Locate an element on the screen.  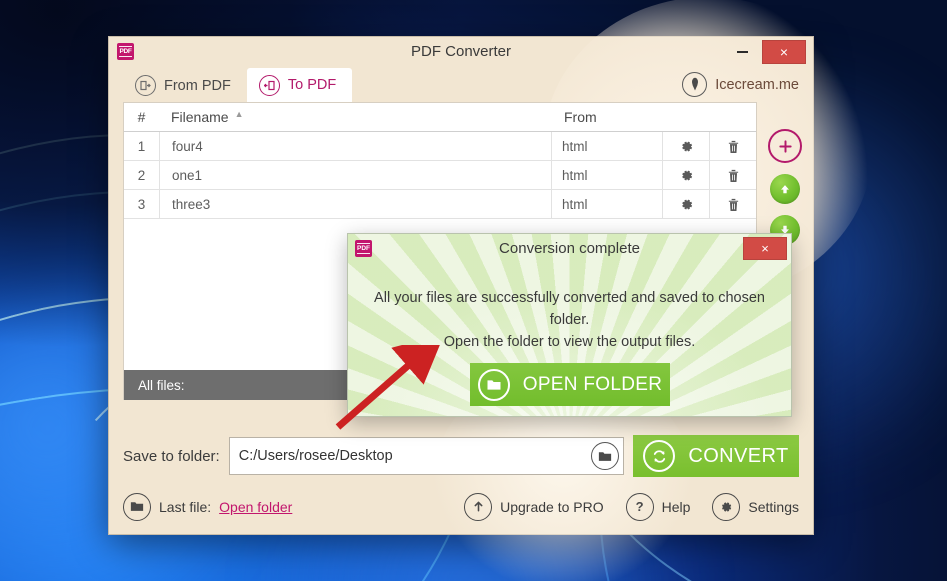
settings-button: Settings is located at coordinates (755, 506).